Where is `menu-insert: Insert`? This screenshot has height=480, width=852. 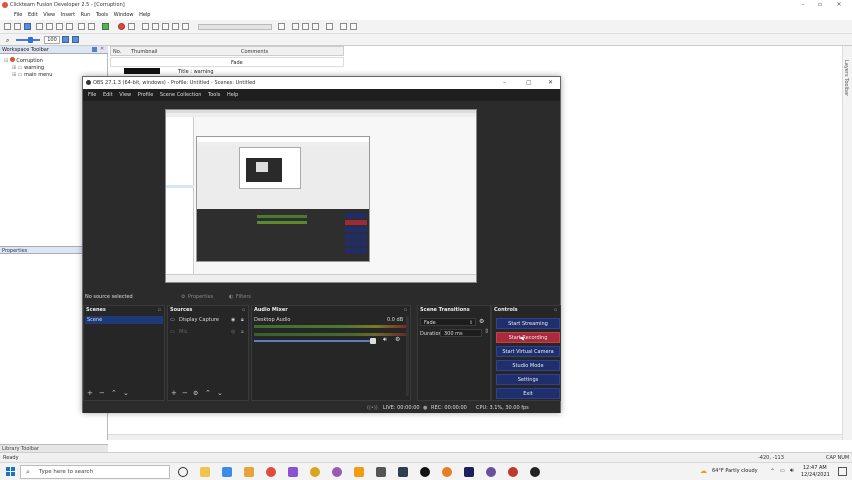
menu-insert: Insert is located at coordinates (68, 15).